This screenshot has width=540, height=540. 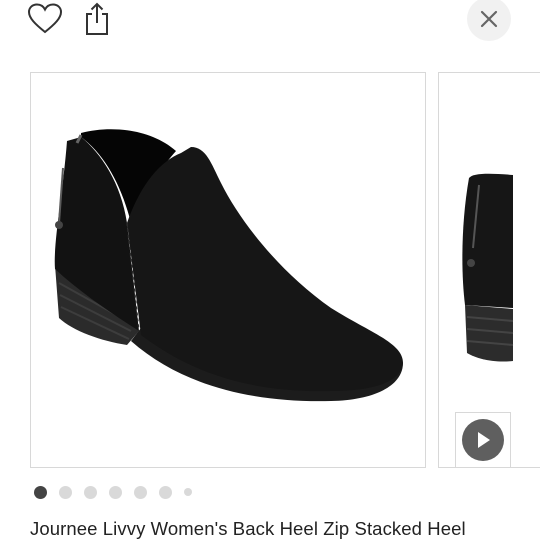 I want to click on share-icon, so click(x=97, y=19).